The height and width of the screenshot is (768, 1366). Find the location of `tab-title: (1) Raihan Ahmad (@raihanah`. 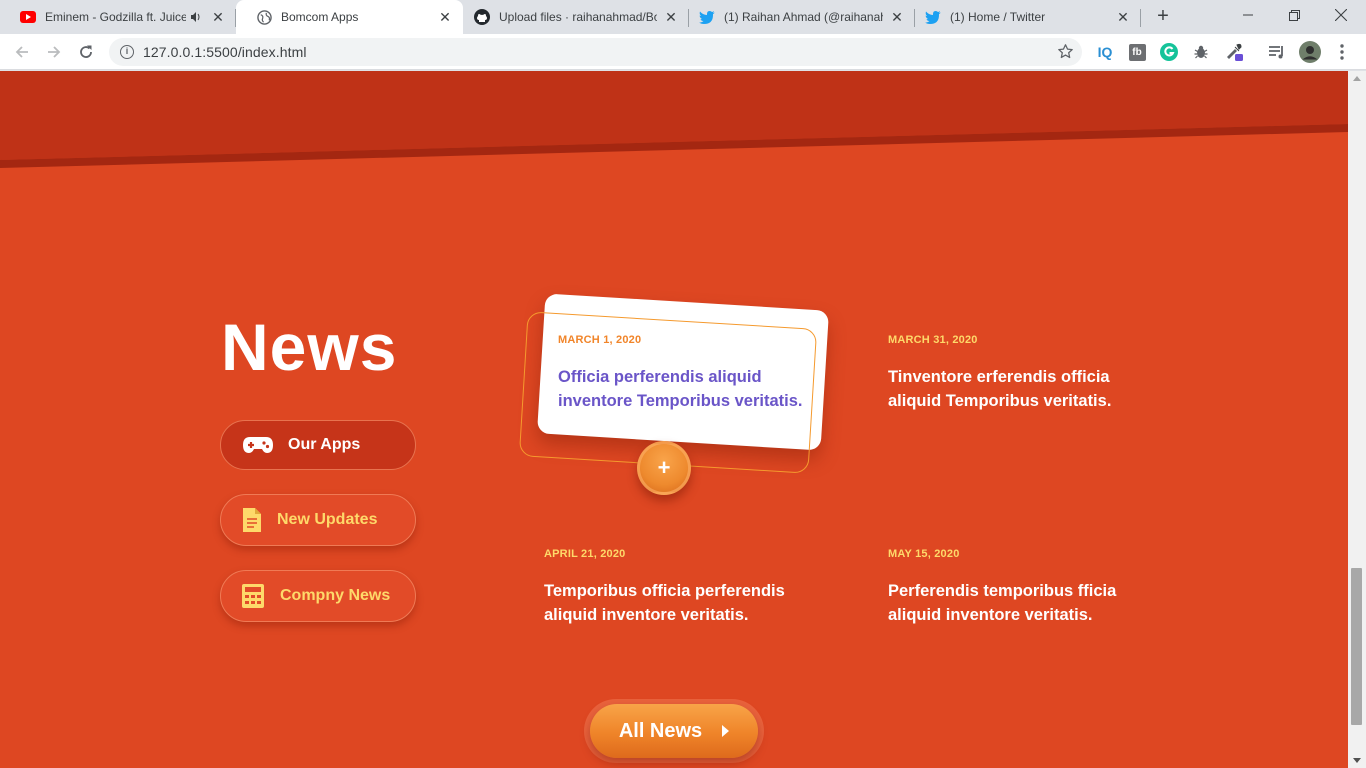

tab-title: (1) Raihan Ahmad (@raihanah is located at coordinates (803, 17).